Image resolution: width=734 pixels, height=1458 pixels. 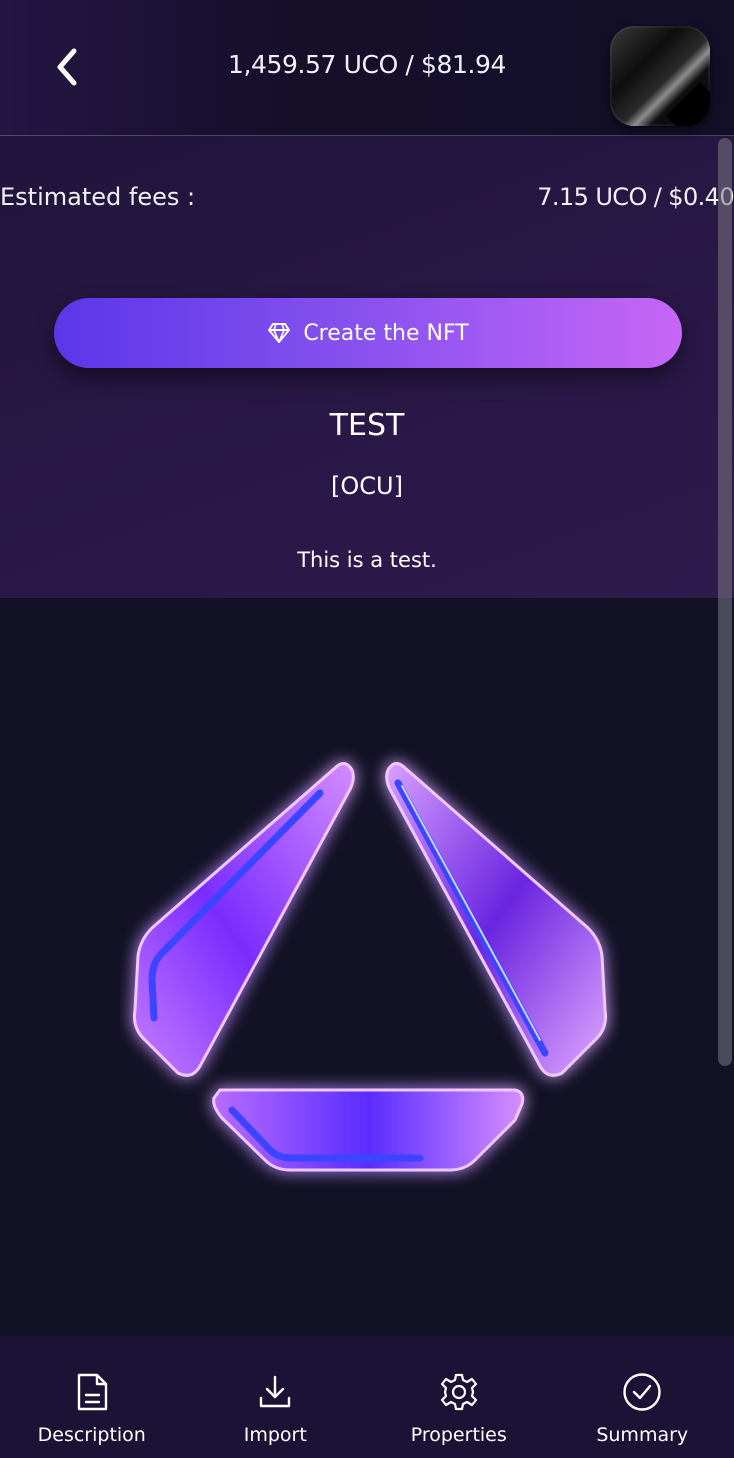 What do you see at coordinates (642, 1392) in the screenshot?
I see `check-circle-icon` at bounding box center [642, 1392].